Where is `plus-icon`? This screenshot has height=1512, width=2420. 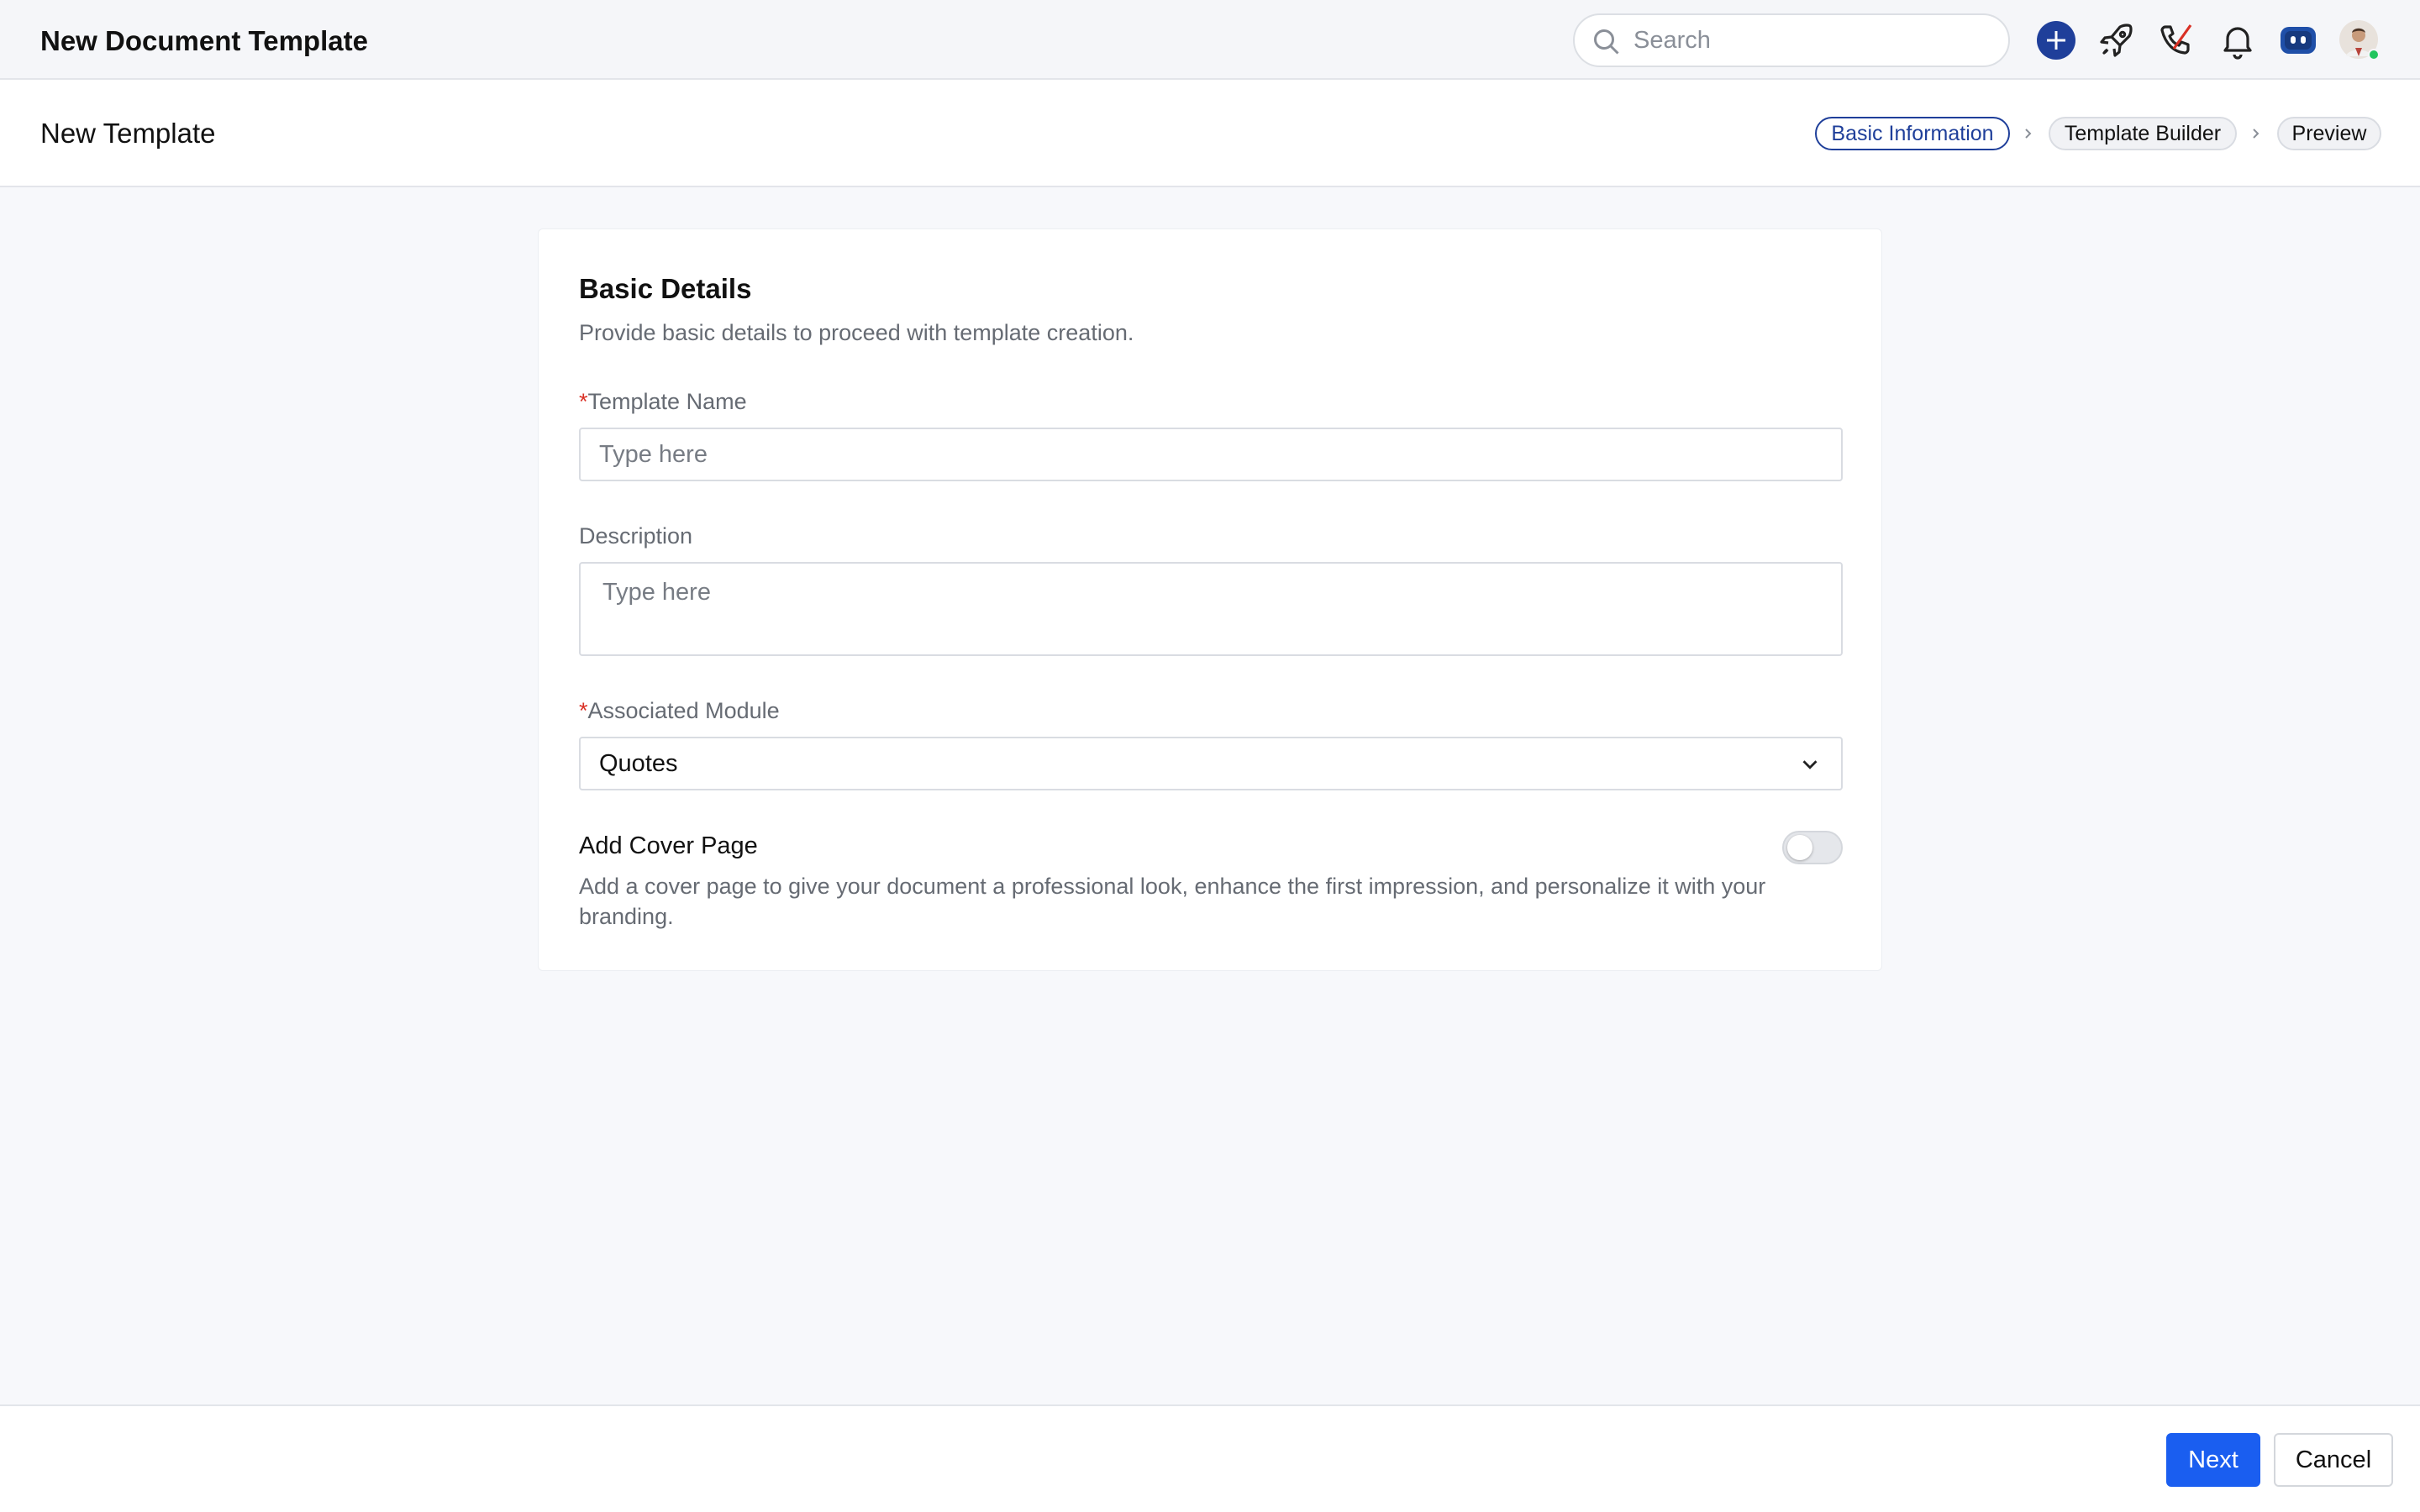
plus-icon is located at coordinates (2056, 40).